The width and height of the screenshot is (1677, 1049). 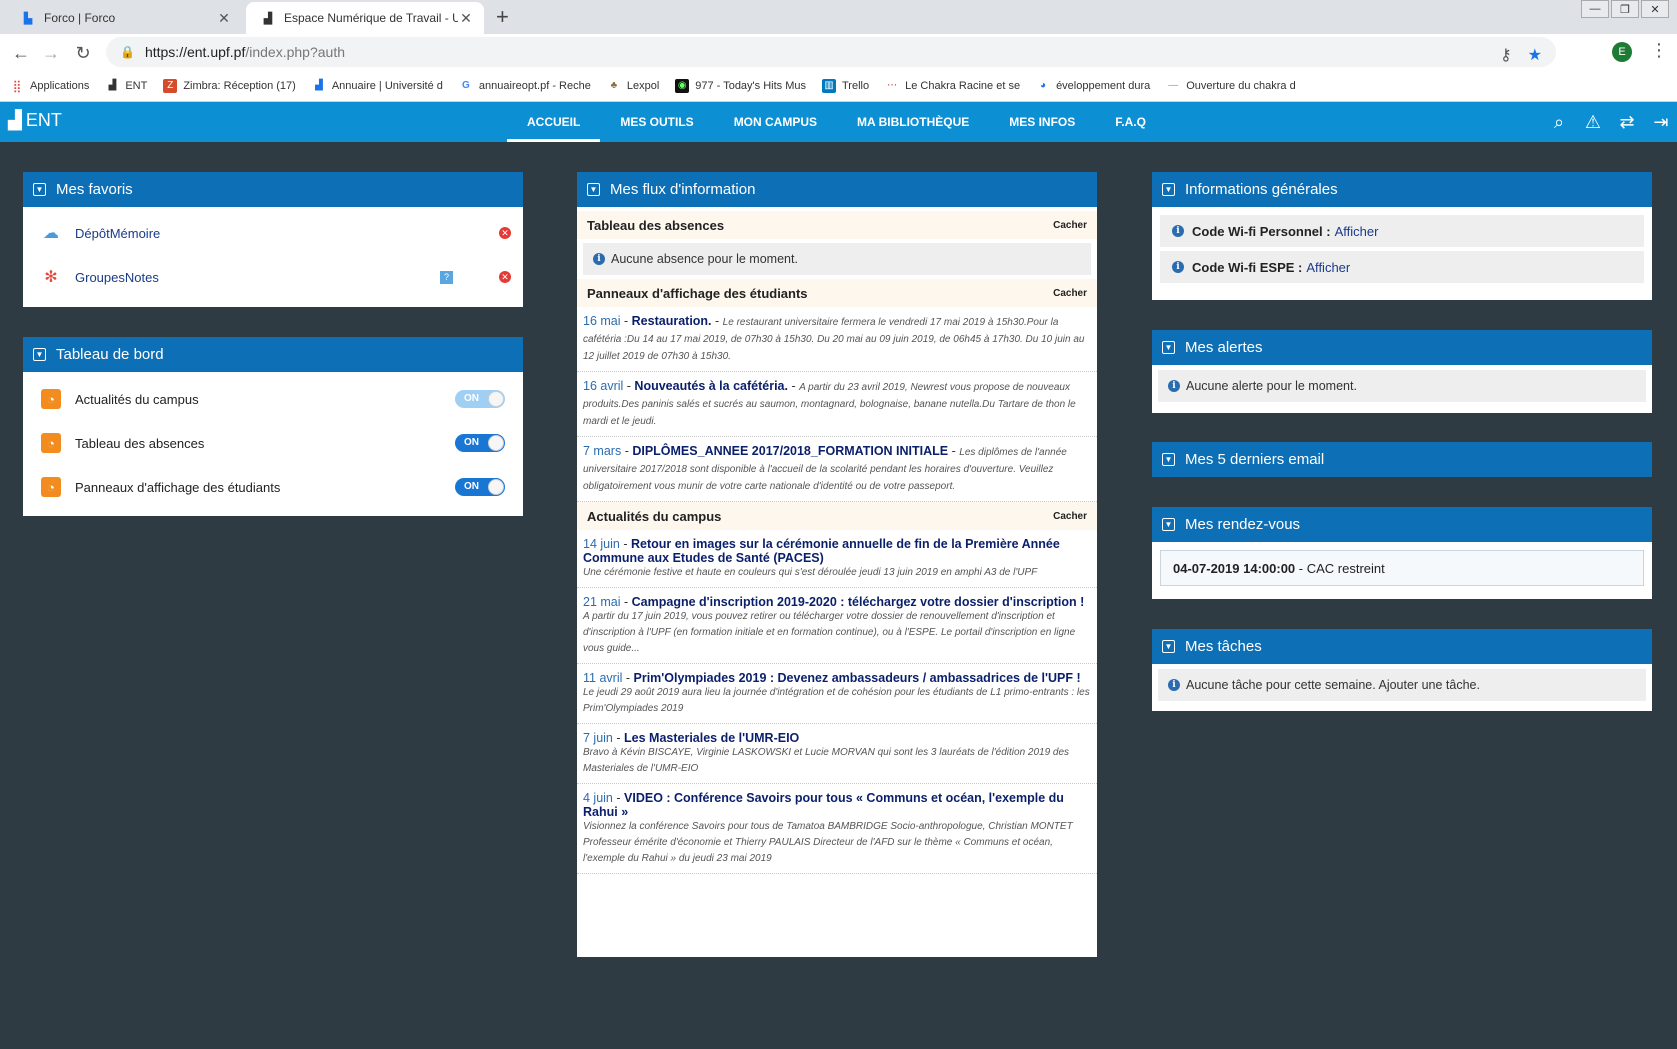 What do you see at coordinates (377, 86) in the screenshot?
I see `bookmark-annuaire: ▟ Annuaire | Université d` at bounding box center [377, 86].